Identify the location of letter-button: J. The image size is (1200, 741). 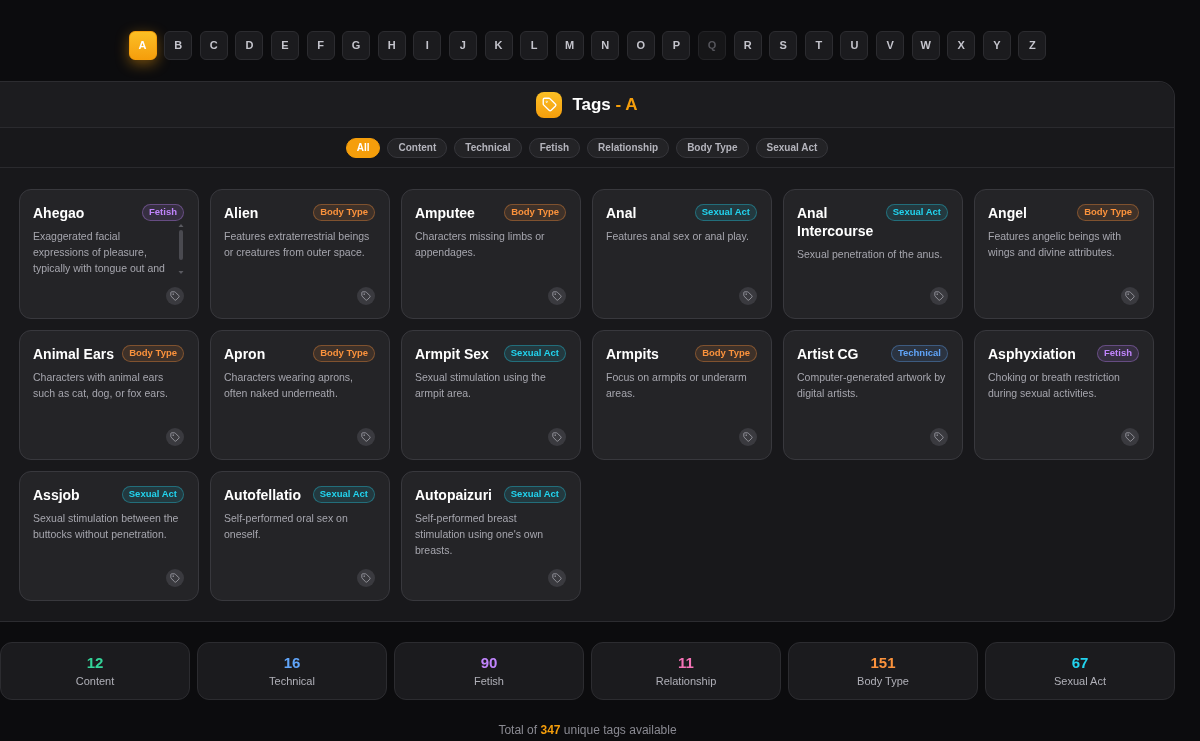
(462, 45).